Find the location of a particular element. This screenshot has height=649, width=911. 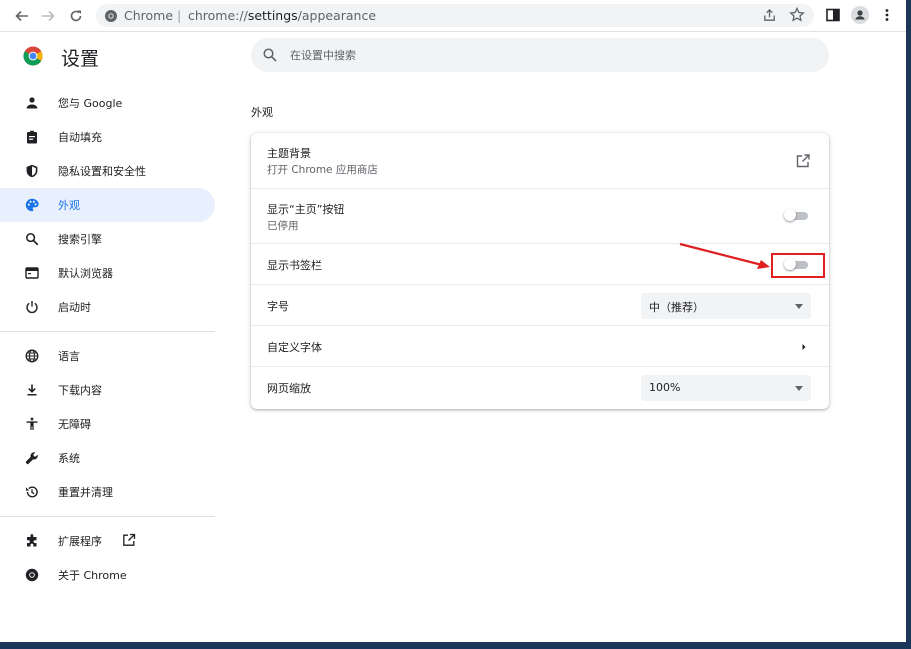

sidebar-item-label: 下载内容 is located at coordinates (80, 390).